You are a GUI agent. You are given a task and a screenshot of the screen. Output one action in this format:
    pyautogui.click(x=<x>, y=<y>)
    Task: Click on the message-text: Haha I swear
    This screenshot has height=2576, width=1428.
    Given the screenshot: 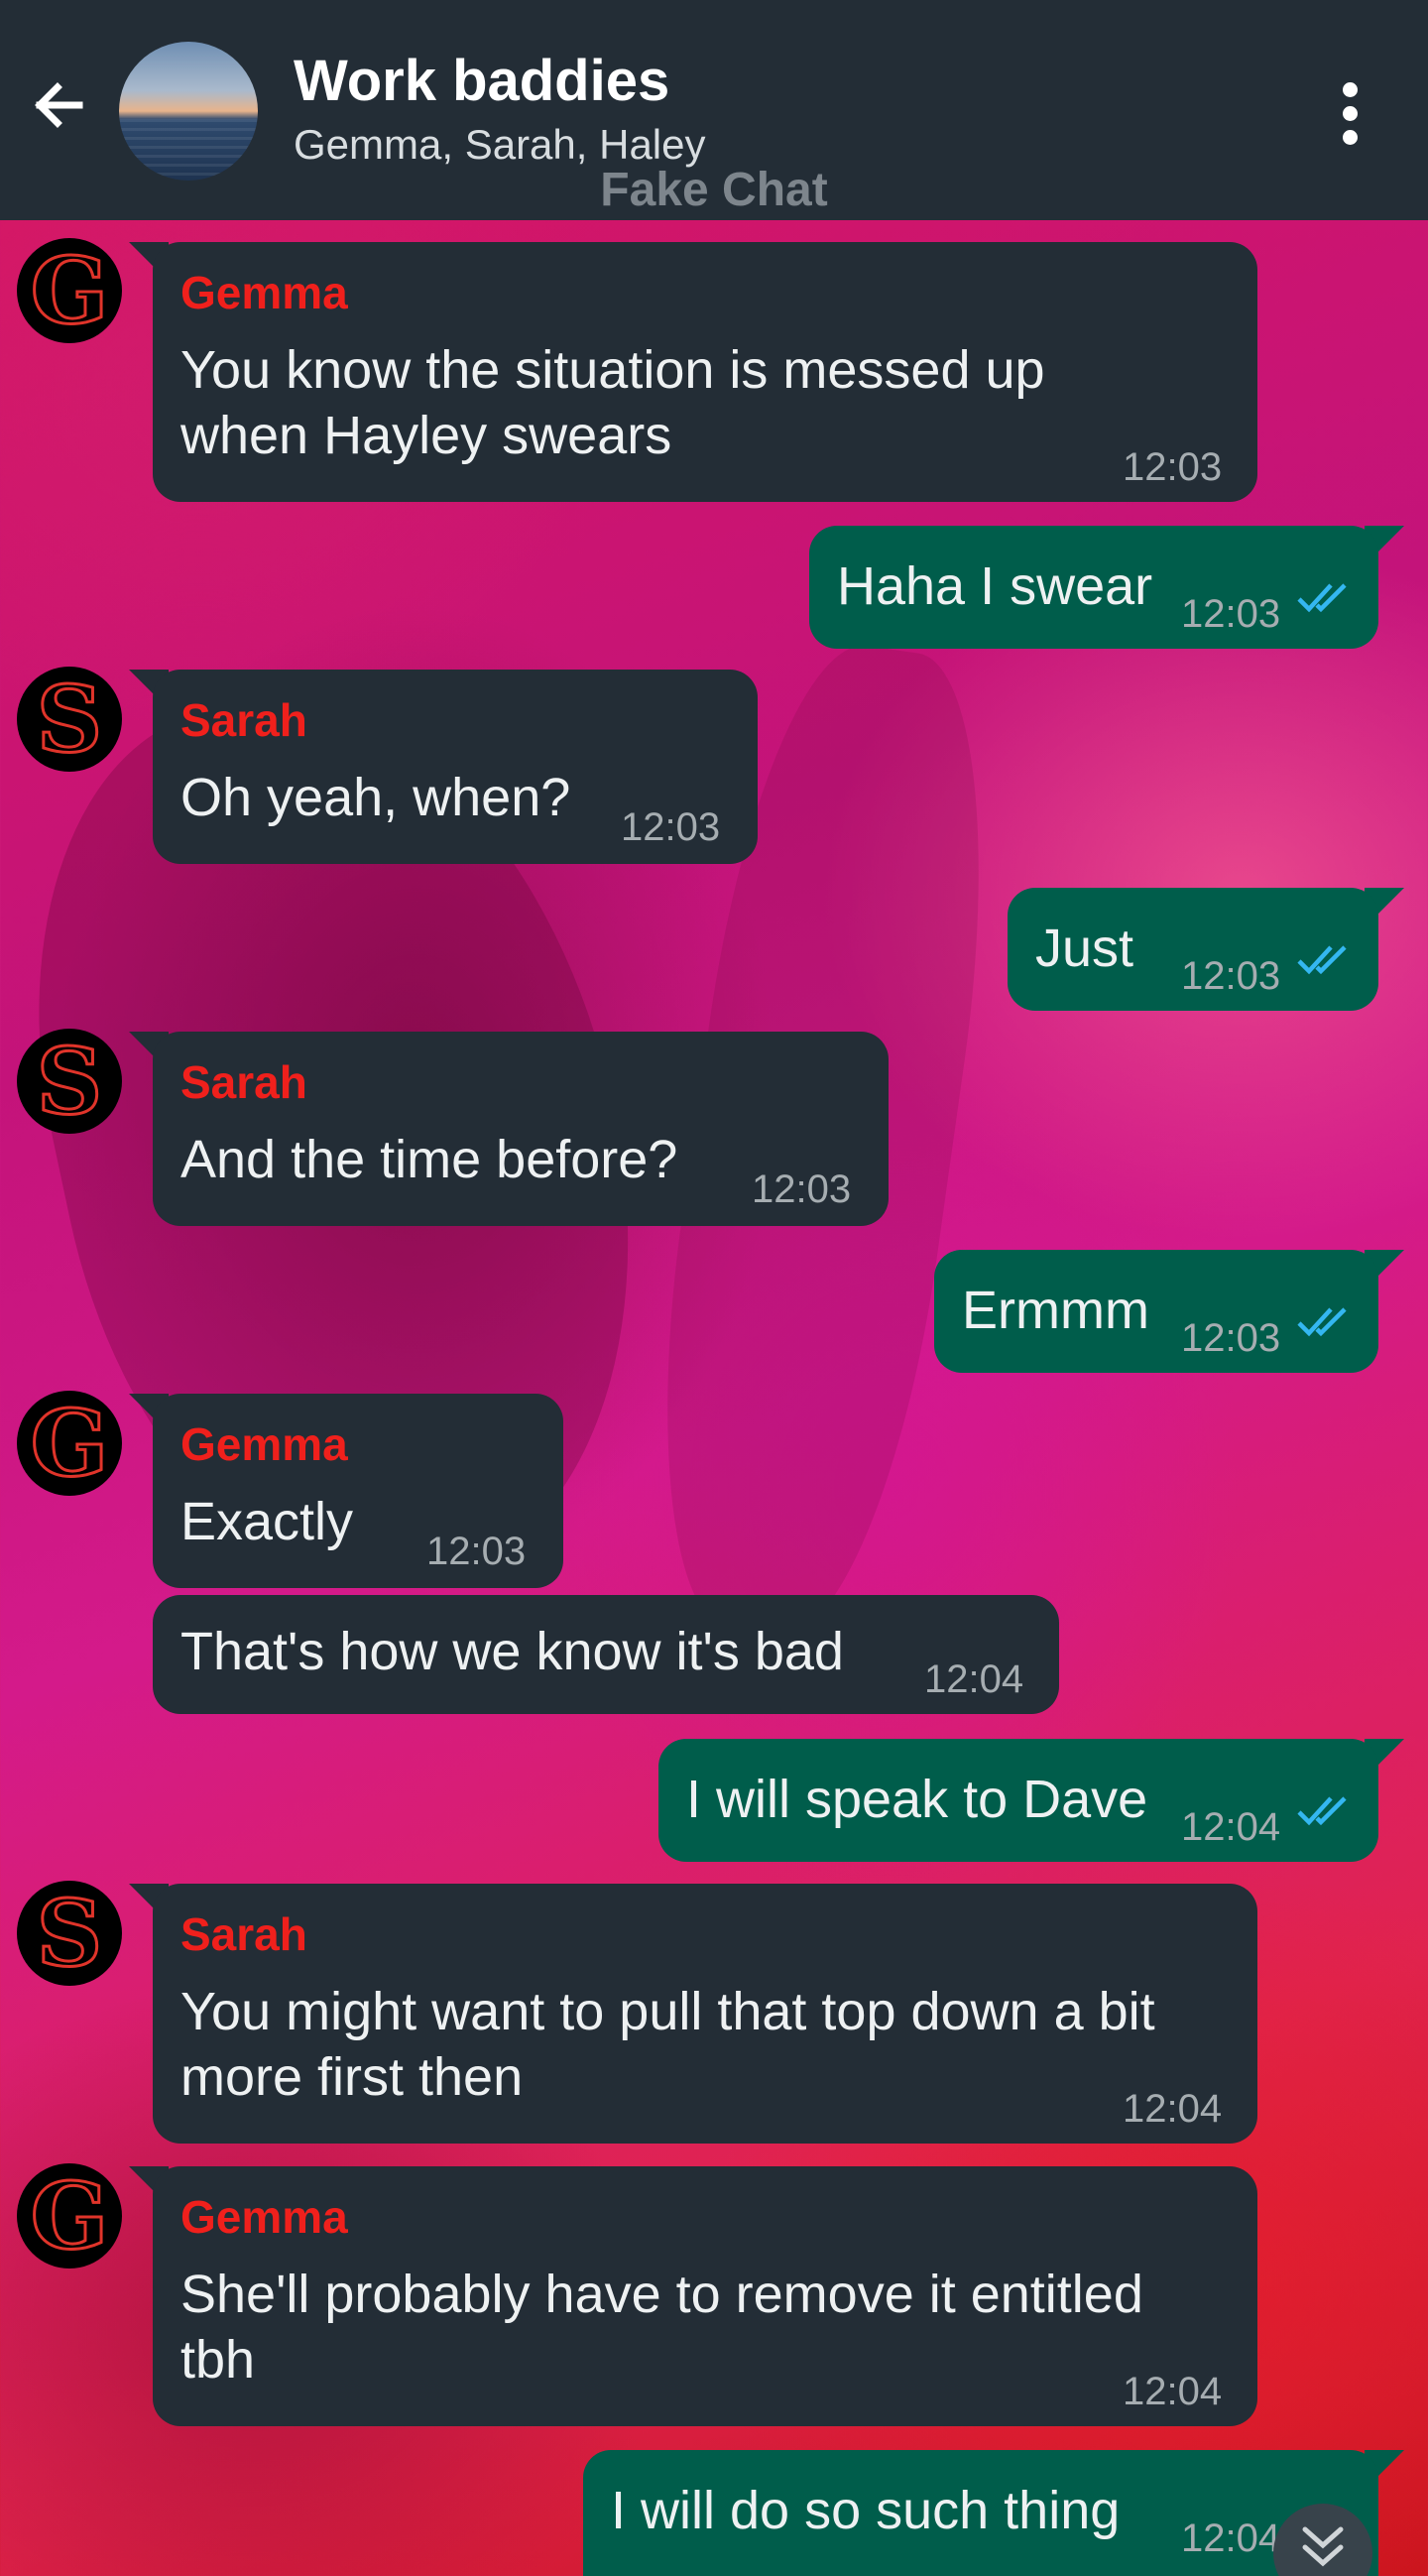 What is the action you would take?
    pyautogui.click(x=995, y=586)
    